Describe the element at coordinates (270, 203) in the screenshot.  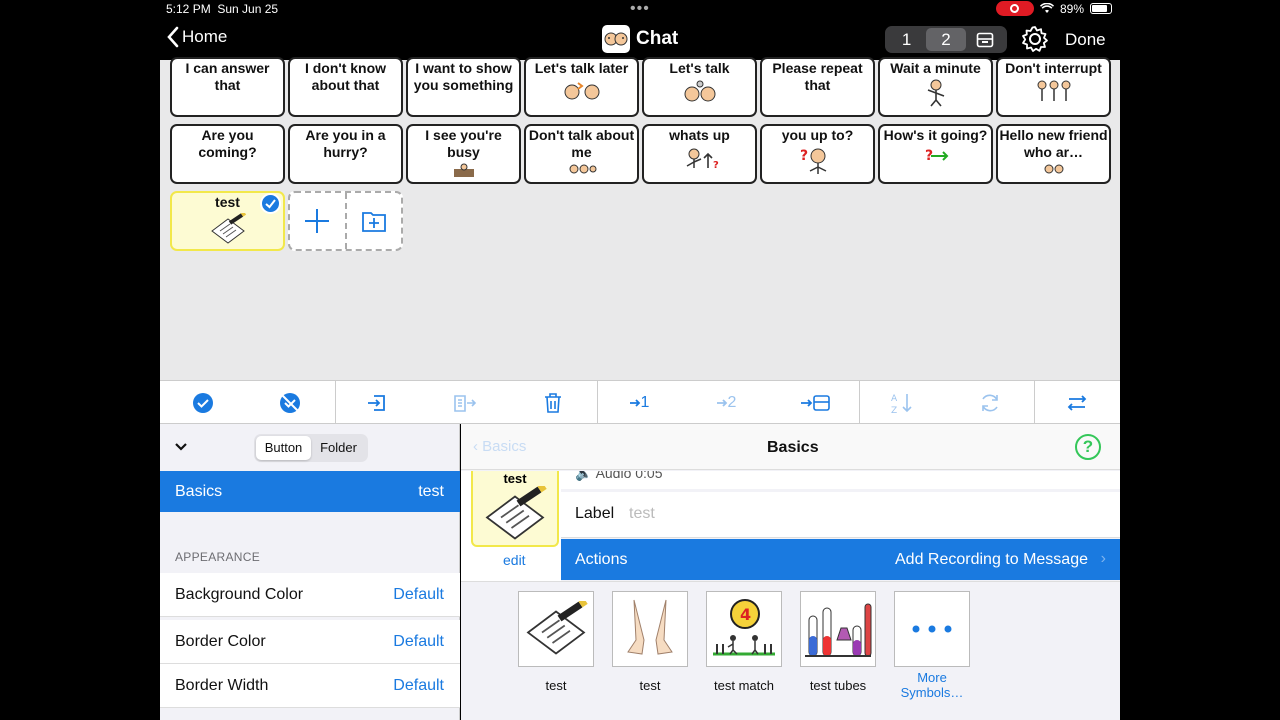
I see `selected-check-icon` at that location.